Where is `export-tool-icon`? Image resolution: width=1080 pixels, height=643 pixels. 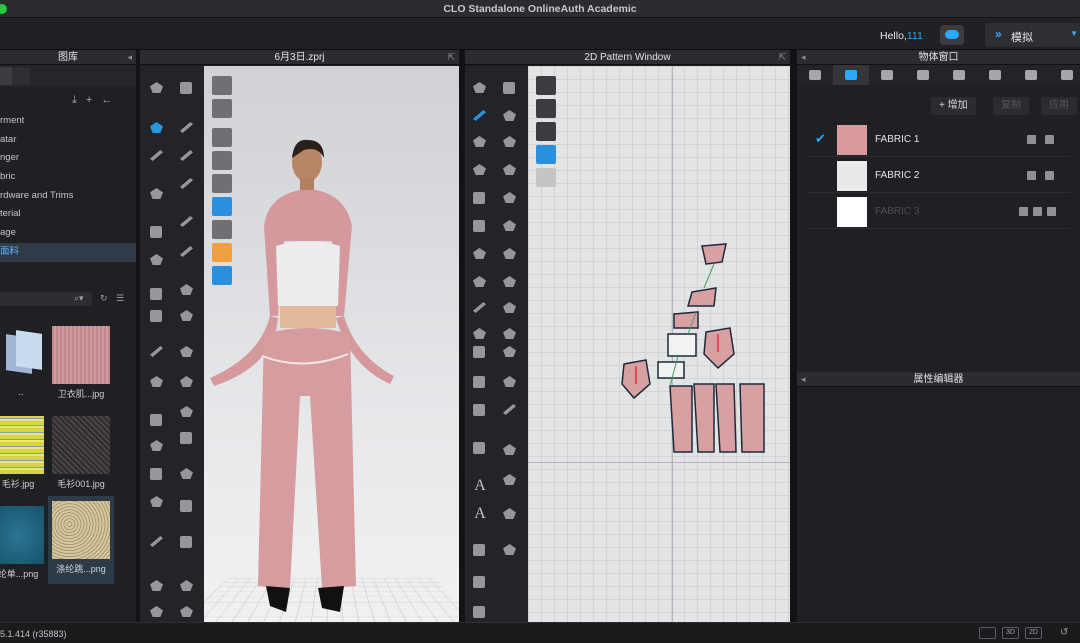 export-tool-icon is located at coordinates (157, 542).